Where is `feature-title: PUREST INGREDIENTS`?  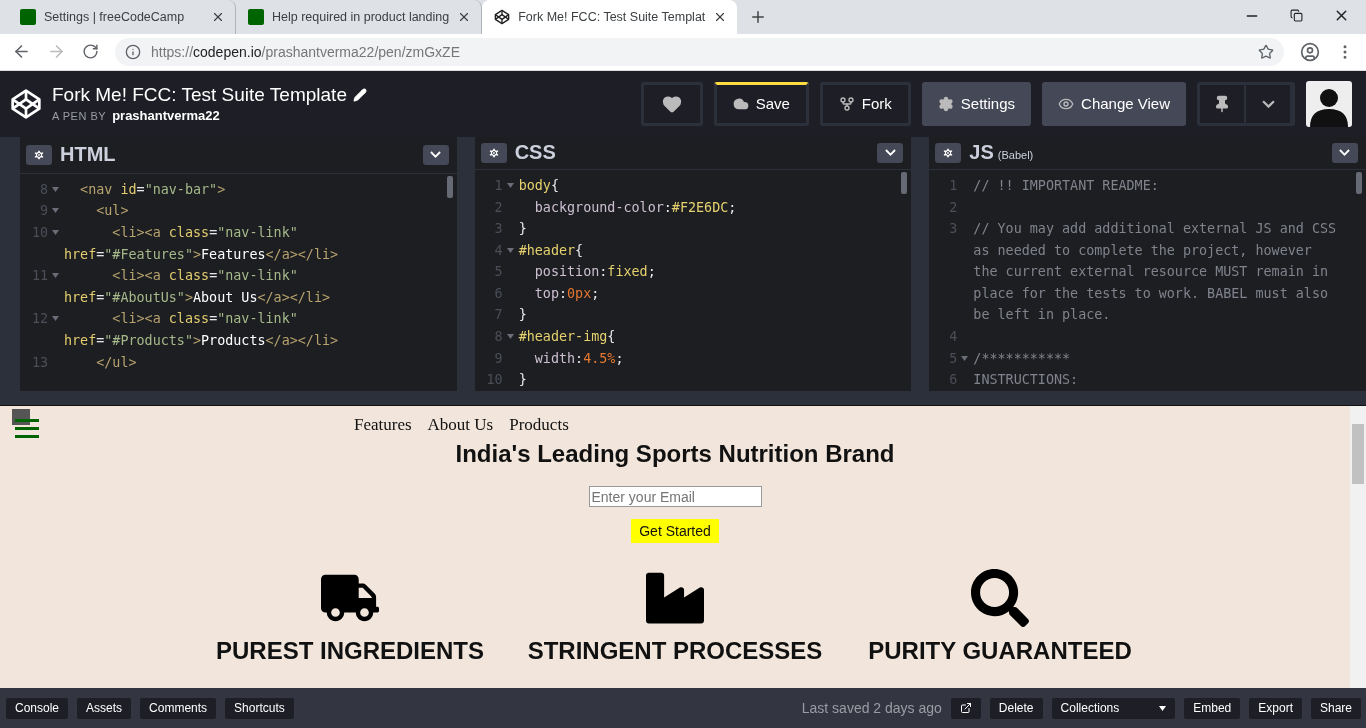
feature-title: PUREST INGREDIENTS is located at coordinates (350, 651).